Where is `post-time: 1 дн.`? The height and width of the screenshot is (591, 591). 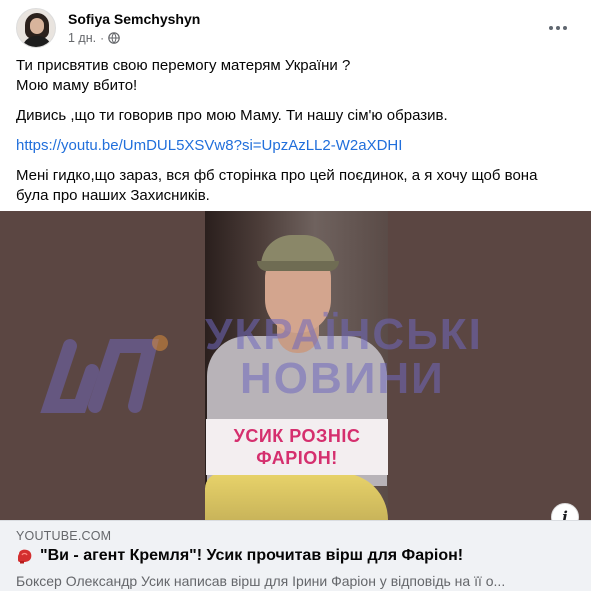
post-time: 1 дн. is located at coordinates (82, 38).